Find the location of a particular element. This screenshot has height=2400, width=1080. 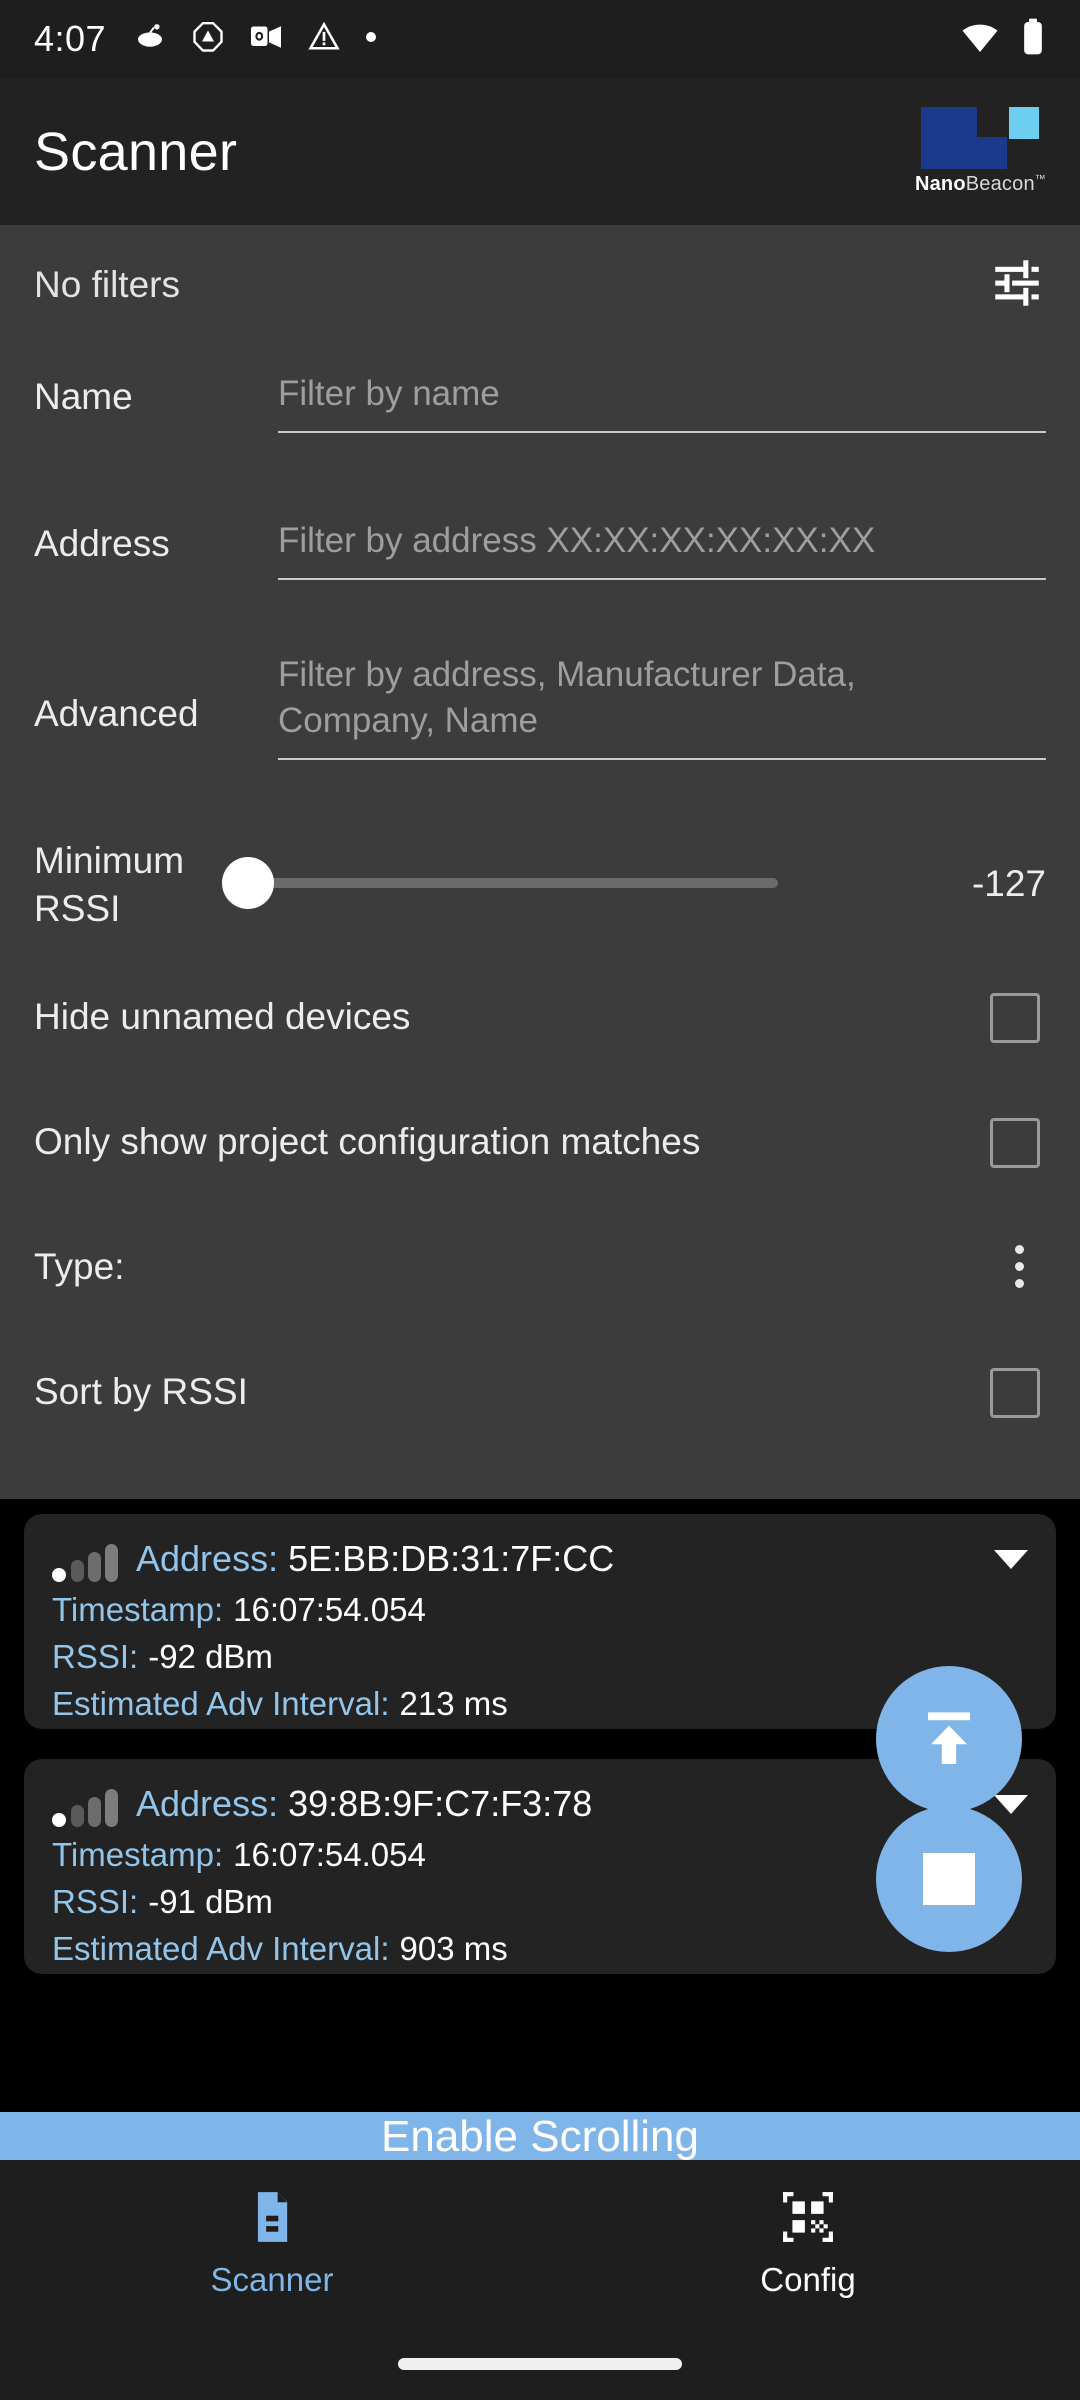

tab-scanner-label: Scanner is located at coordinates (272, 2279).